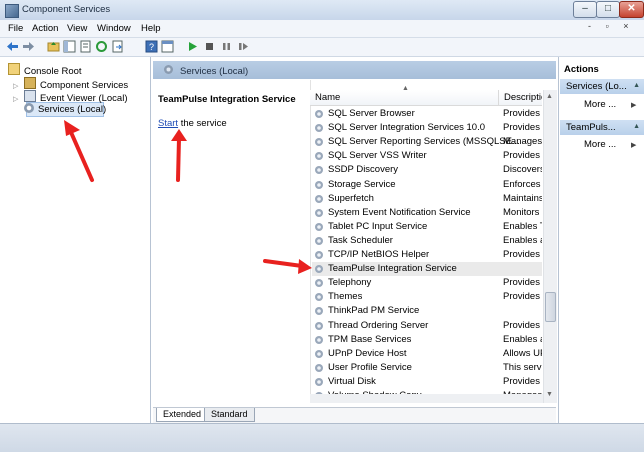 The height and width of the screenshot is (452, 644). What do you see at coordinates (12, 11) in the screenshot?
I see `component-services-icon` at bounding box center [12, 11].